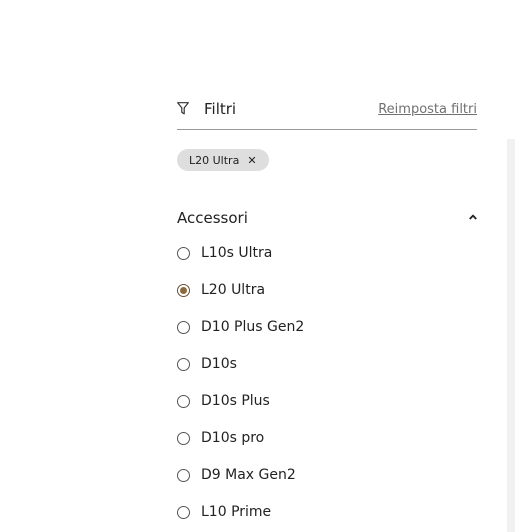  I want to click on option-l10-prime: L10 Prime, so click(327, 517).